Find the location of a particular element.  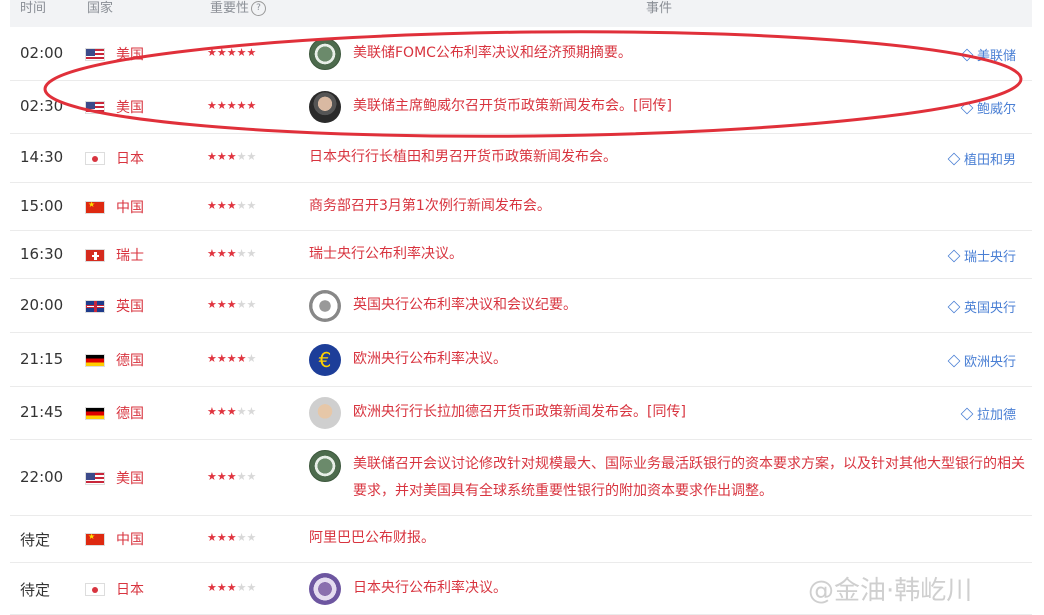

event-description: 日本央行公布利率决议。 is located at coordinates (430, 588).